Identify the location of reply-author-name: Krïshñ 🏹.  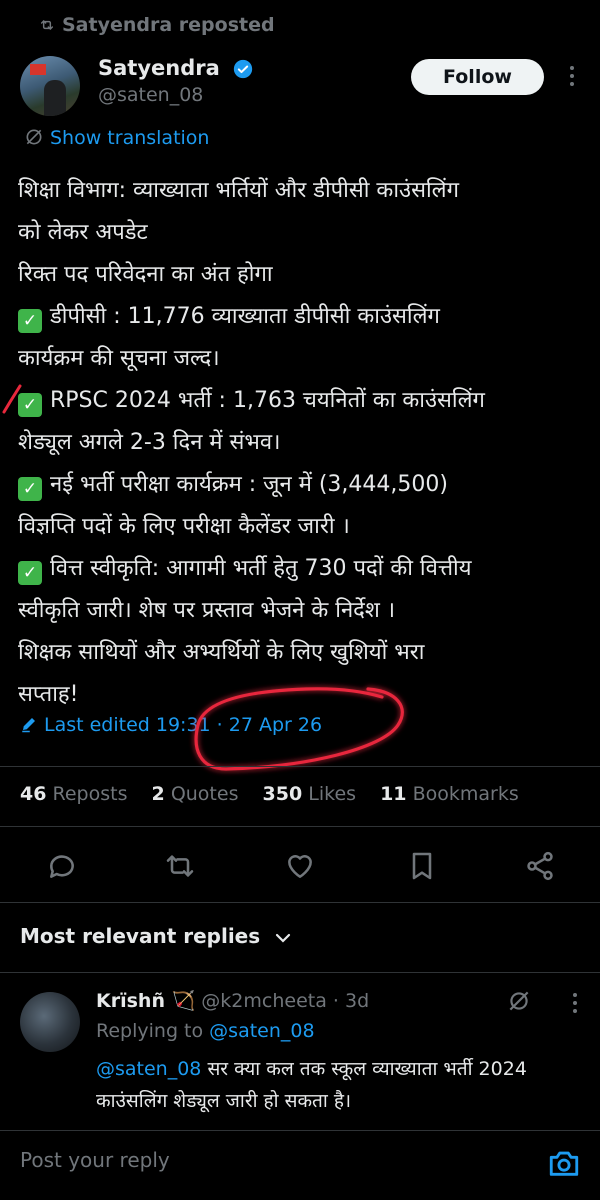
(145, 1001).